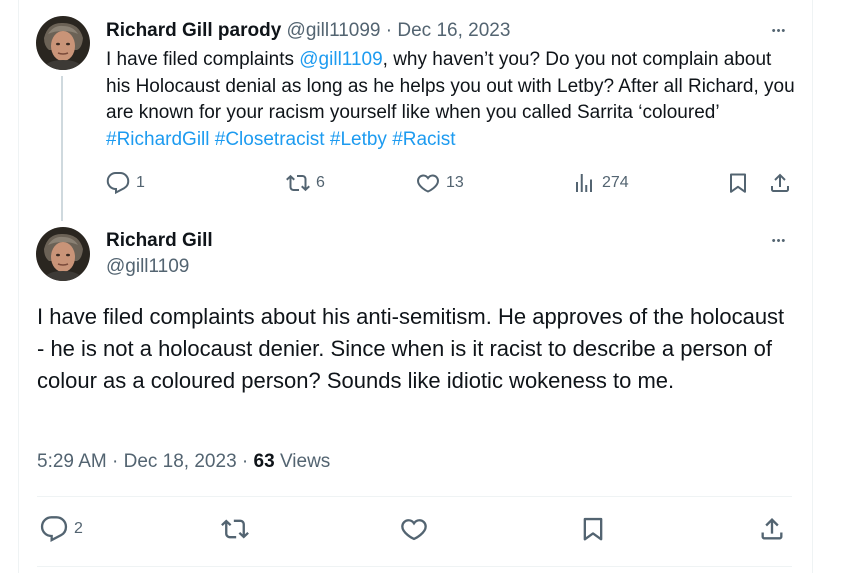  Describe the element at coordinates (584, 183) in the screenshot. I see `views-icon` at that location.